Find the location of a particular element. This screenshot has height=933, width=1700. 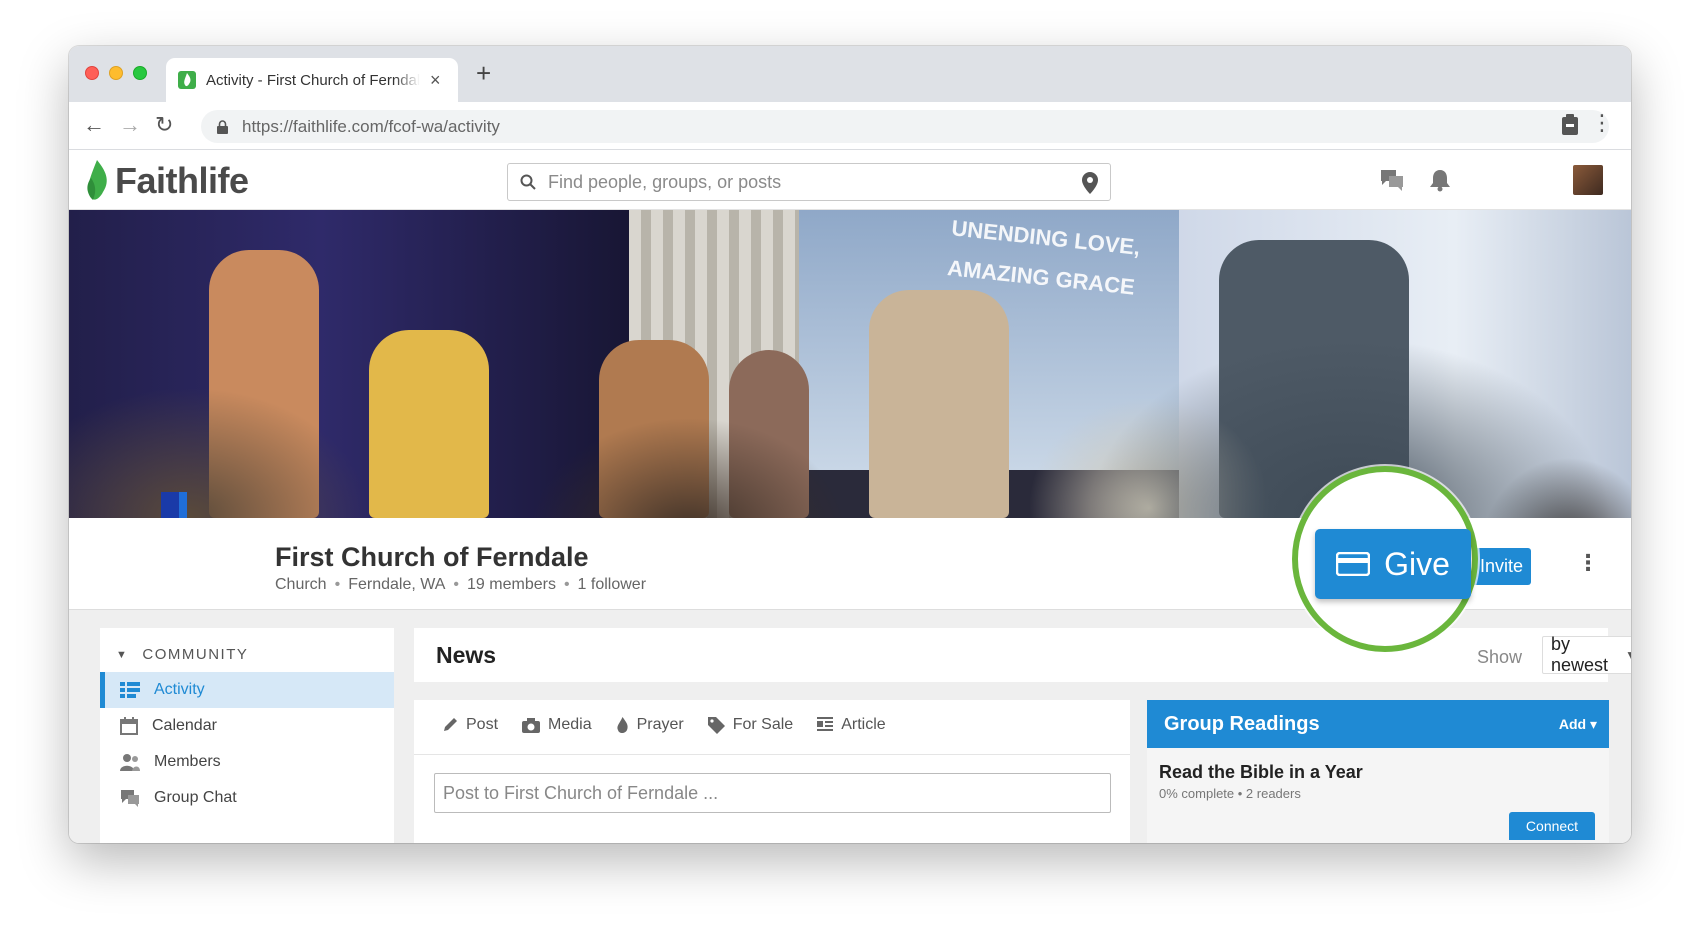

extension-clipboard-icon is located at coordinates (1570, 125).